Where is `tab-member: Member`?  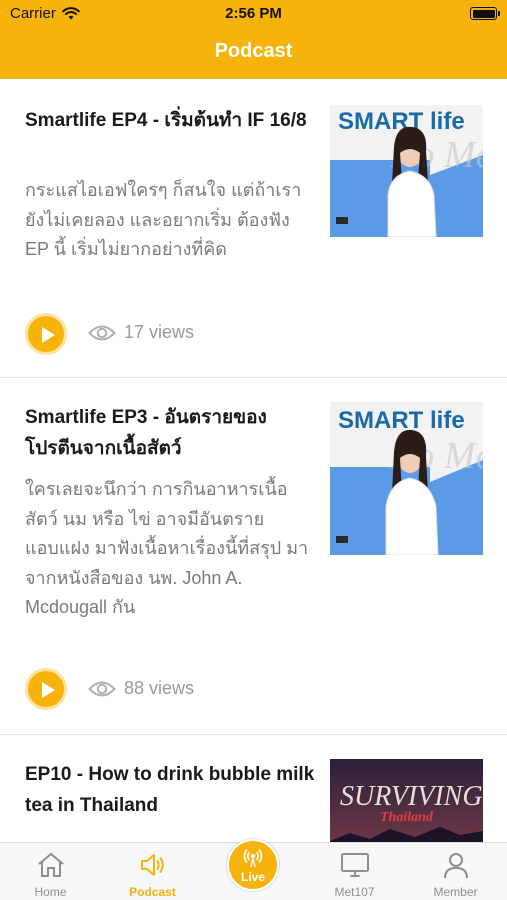 tab-member: Member is located at coordinates (455, 871).